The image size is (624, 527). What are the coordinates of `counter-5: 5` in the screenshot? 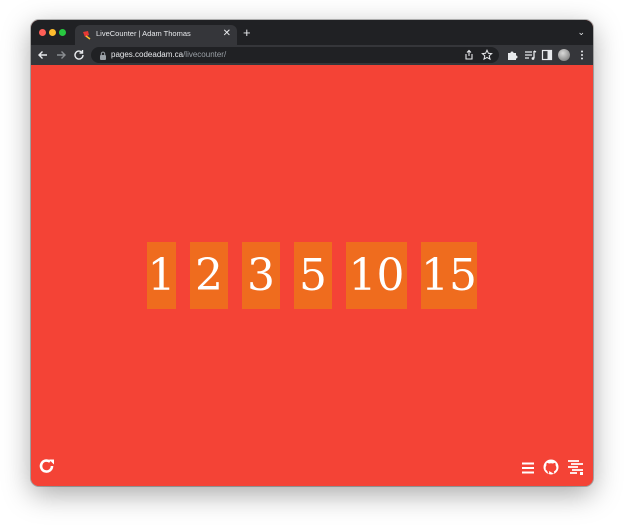 It's located at (313, 275).